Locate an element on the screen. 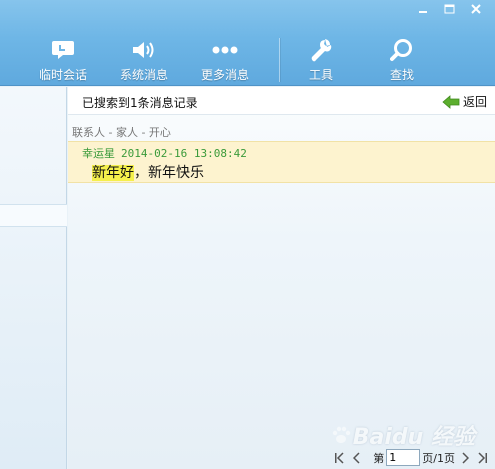 This screenshot has height=469, width=495. close-icon is located at coordinates (476, 9).